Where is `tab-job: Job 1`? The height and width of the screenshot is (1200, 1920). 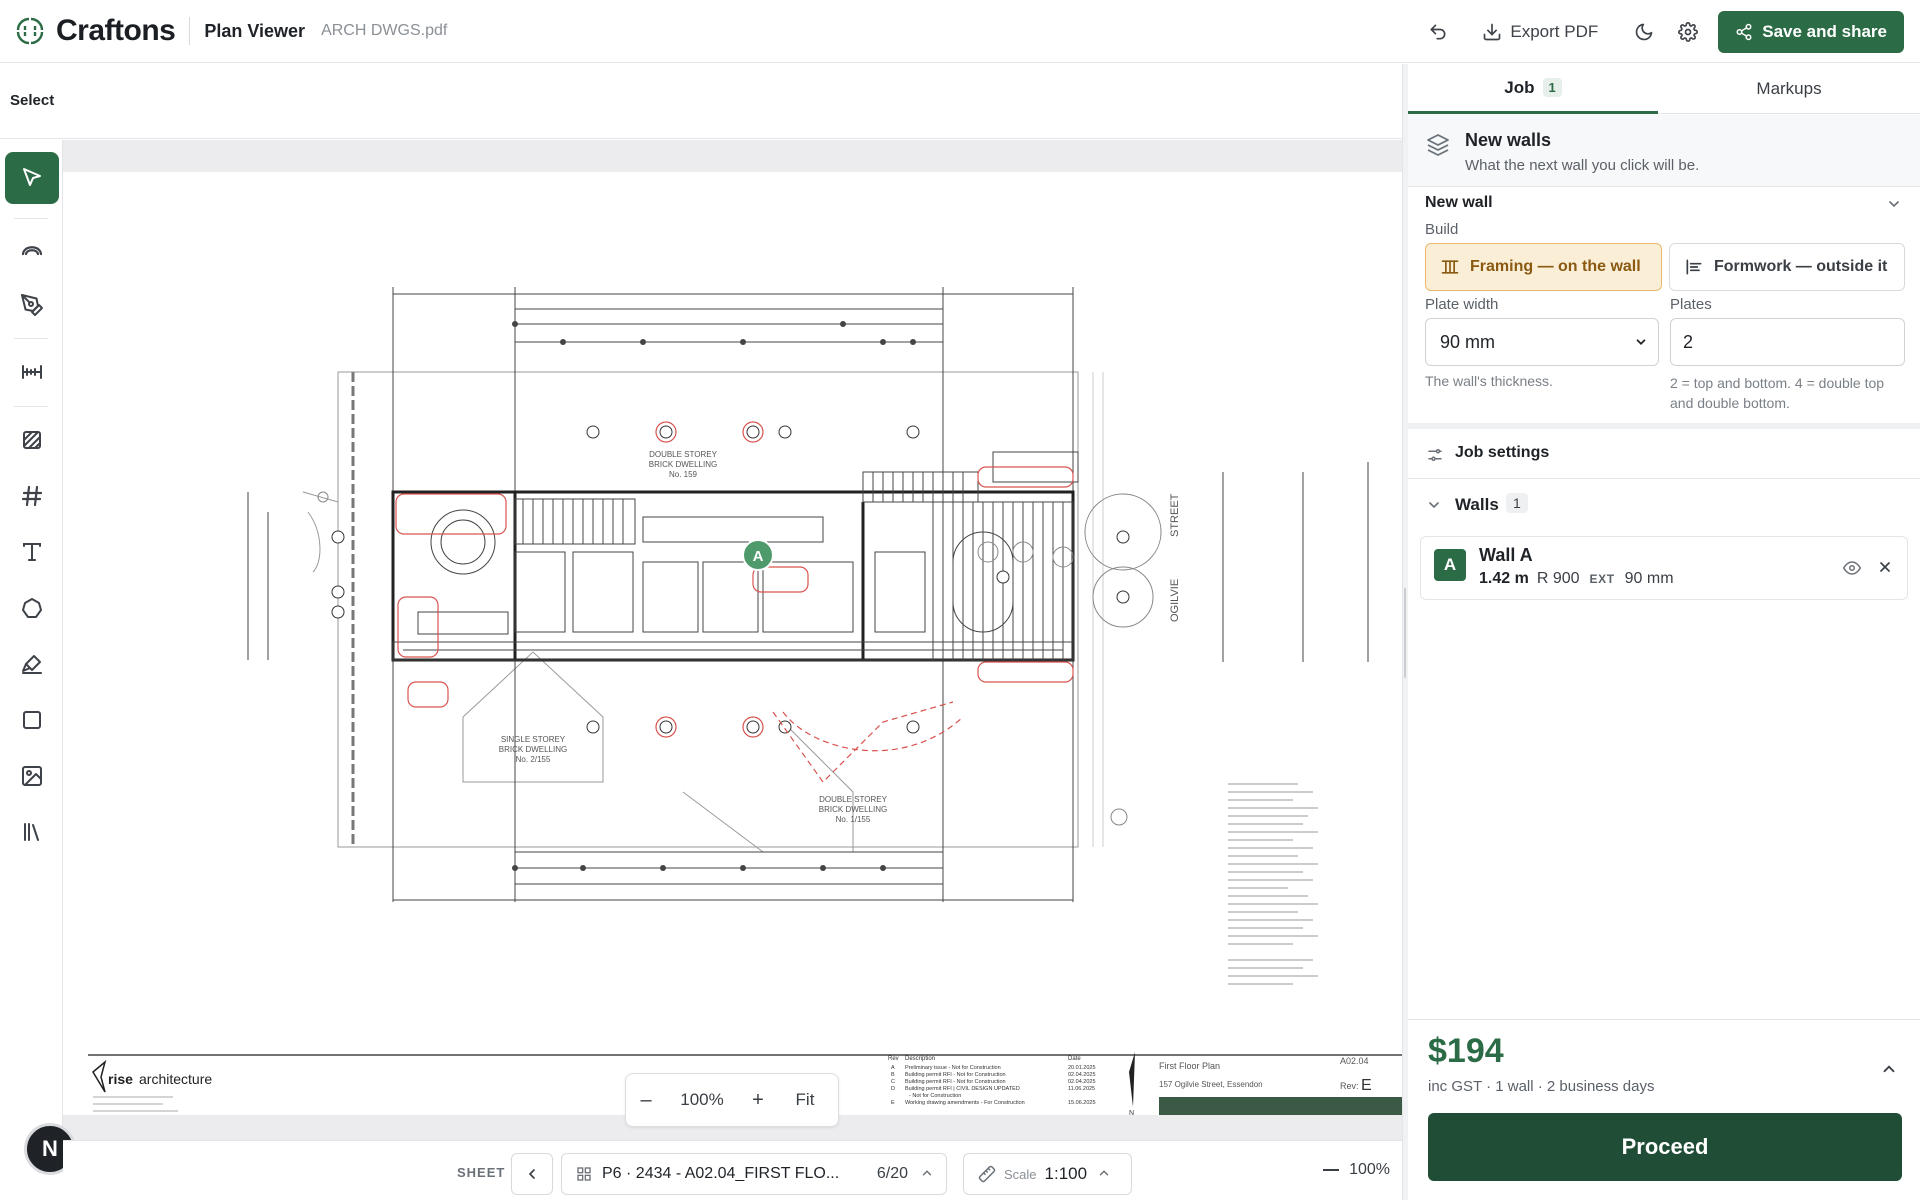 tab-job: Job 1 is located at coordinates (1533, 89).